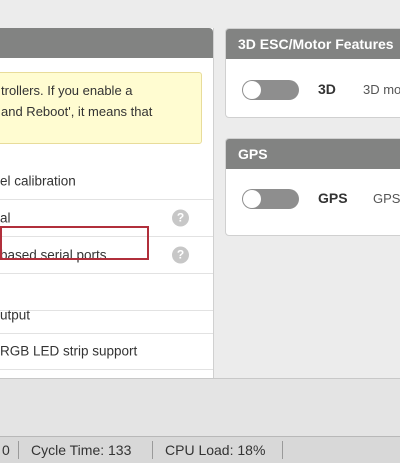 The height and width of the screenshot is (463, 400). Describe the element at coordinates (15, 315) in the screenshot. I see `feature-label: utput` at that location.